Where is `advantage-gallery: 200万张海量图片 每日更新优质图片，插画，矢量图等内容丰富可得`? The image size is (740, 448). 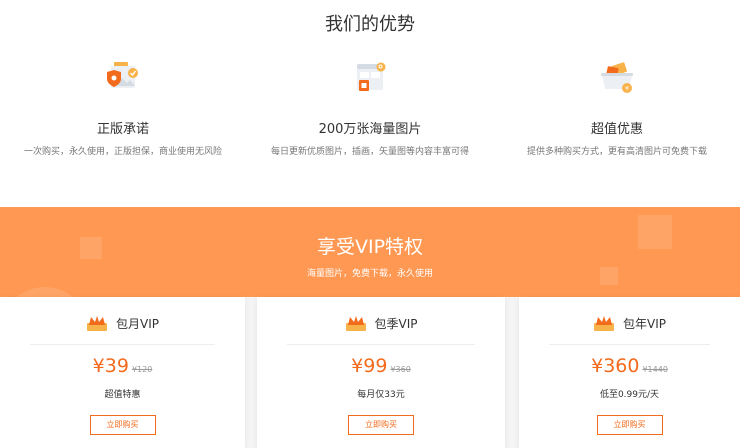
advantage-gallery: 200万张海量图片 每日更新优质图片，插画，矢量图等内容丰富可得 is located at coordinates (370, 107).